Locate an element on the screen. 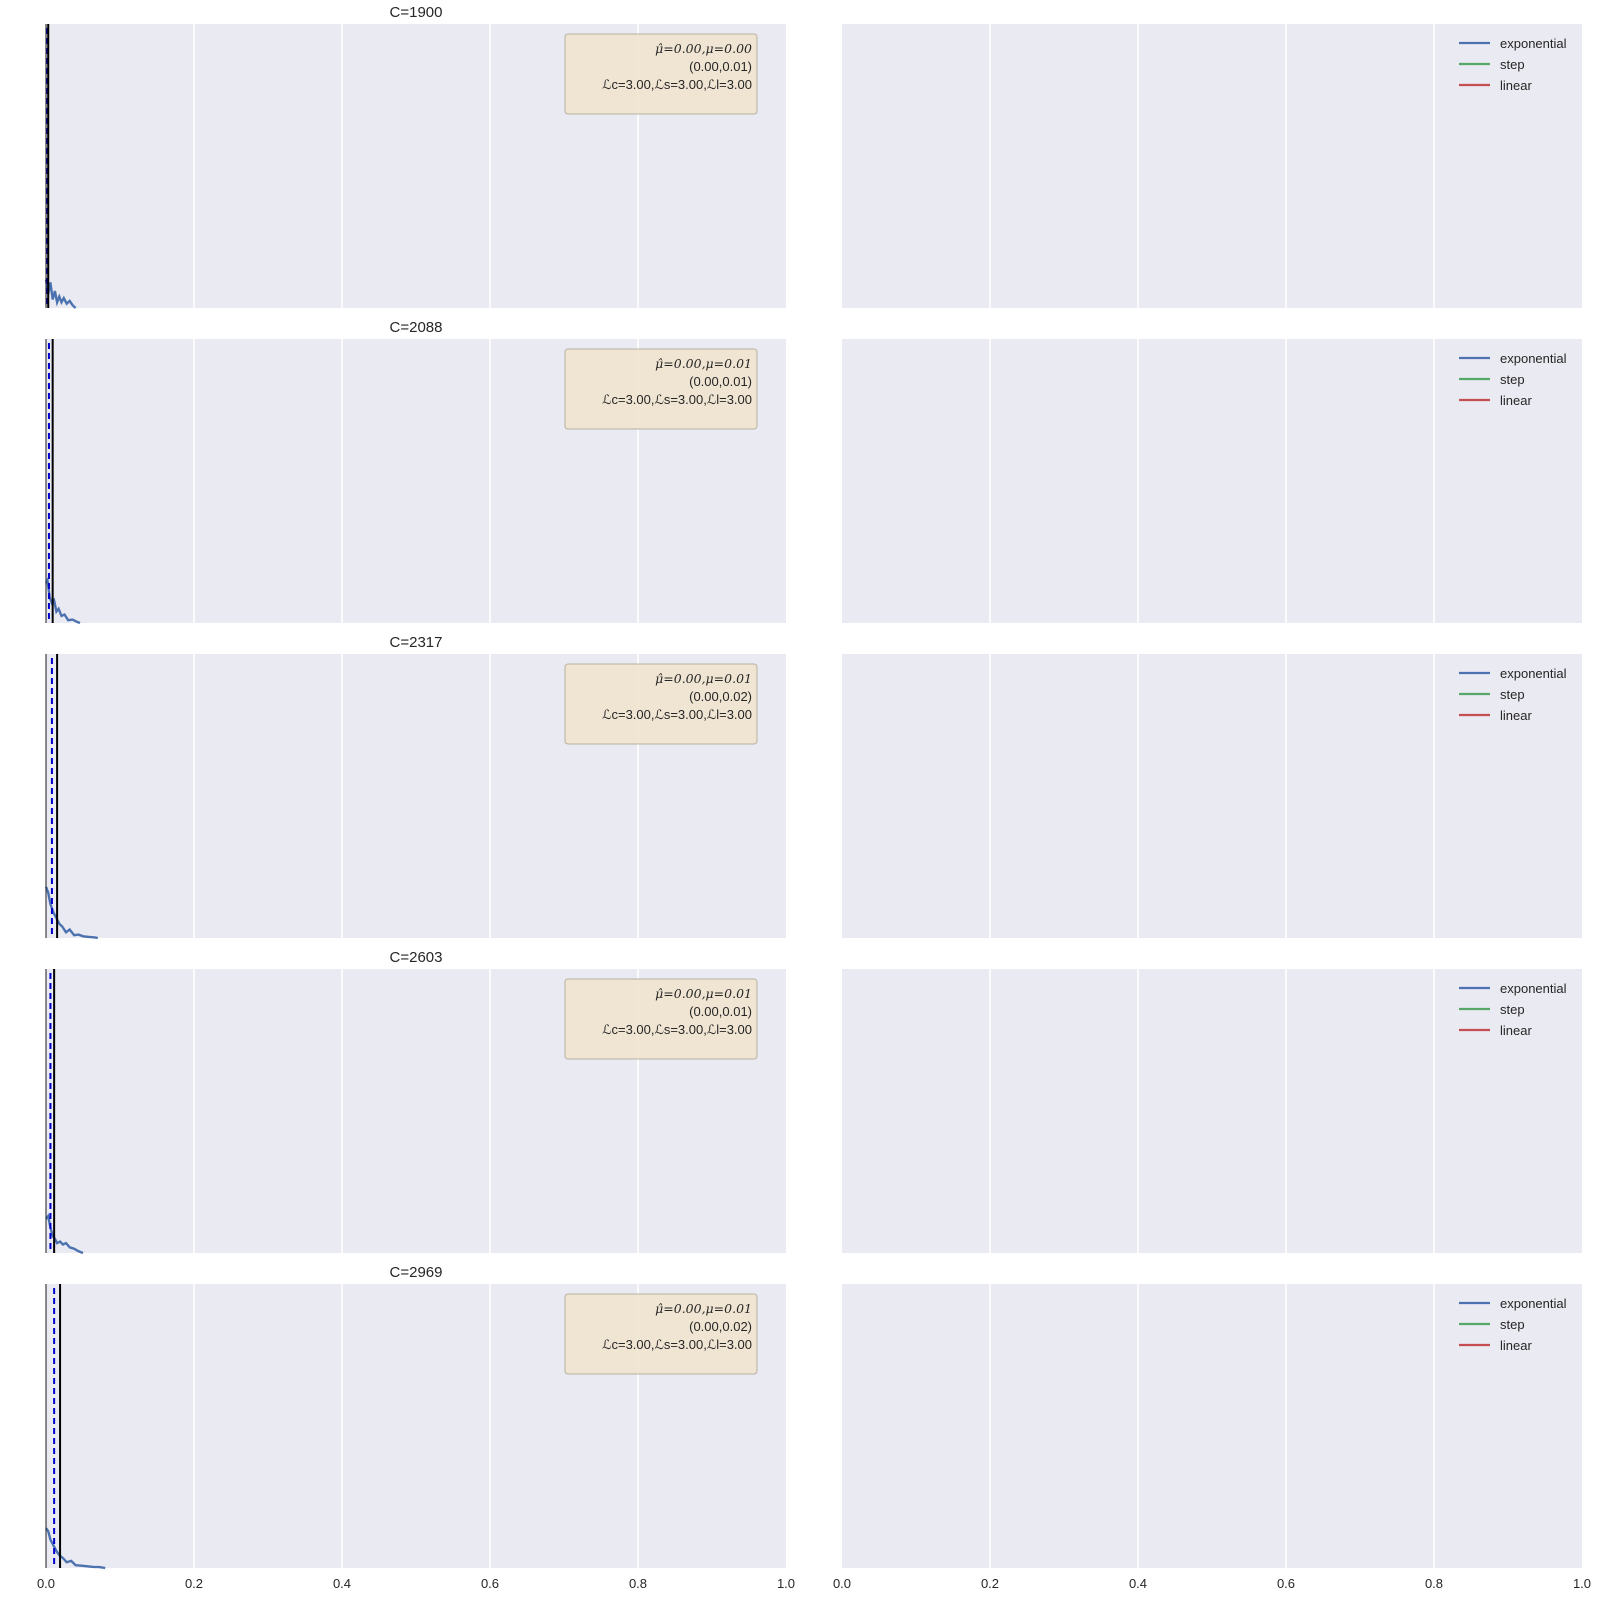 The height and width of the screenshot is (1600, 1600). right-x-tick-label: 1.0 is located at coordinates (1582, 1583).